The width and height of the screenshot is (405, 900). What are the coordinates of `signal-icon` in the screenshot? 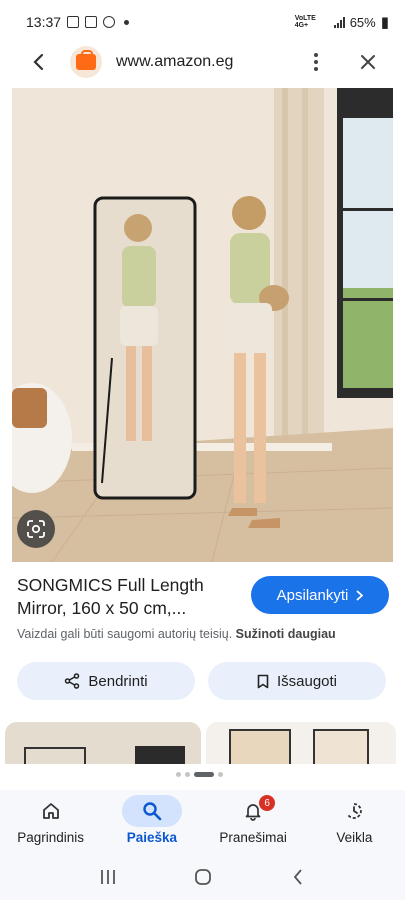 It's located at (339, 22).